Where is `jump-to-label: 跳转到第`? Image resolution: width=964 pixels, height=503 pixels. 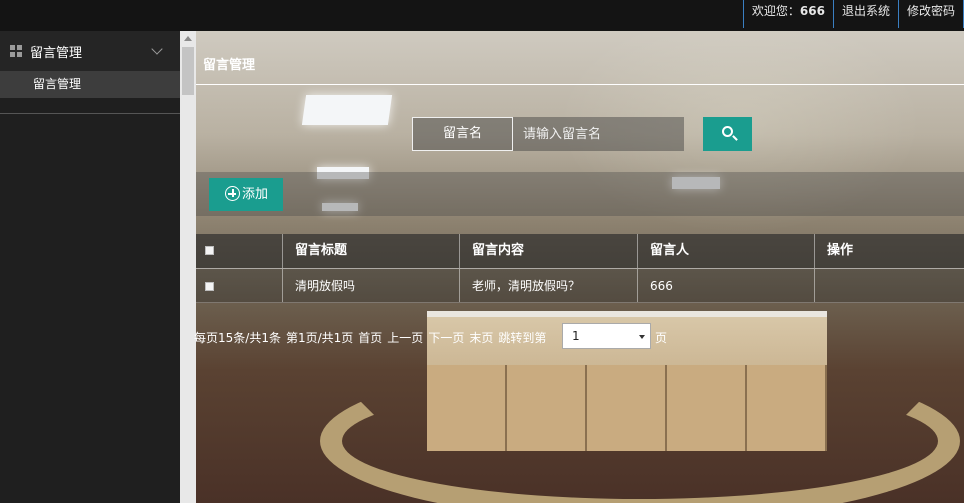
jump-to-label: 跳转到第 is located at coordinates (522, 338).